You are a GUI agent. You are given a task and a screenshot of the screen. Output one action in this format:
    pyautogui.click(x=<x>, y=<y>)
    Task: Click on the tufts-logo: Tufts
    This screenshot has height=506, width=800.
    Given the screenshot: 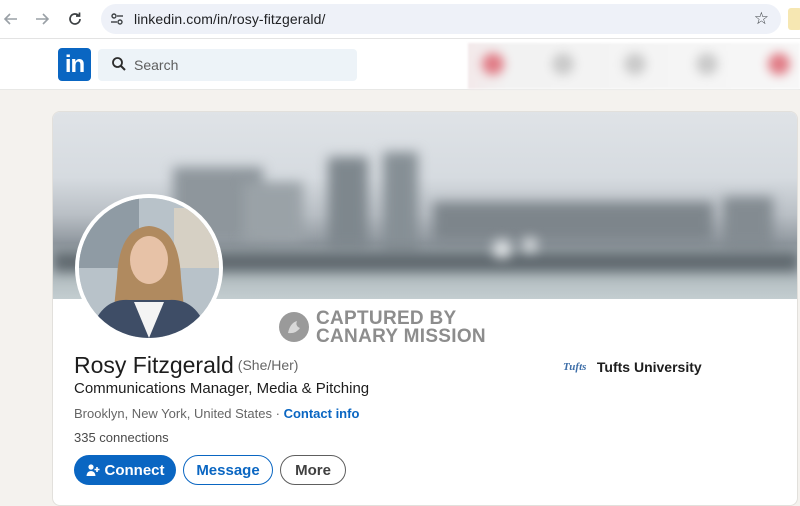 What is the action you would take?
    pyautogui.click(x=575, y=366)
    